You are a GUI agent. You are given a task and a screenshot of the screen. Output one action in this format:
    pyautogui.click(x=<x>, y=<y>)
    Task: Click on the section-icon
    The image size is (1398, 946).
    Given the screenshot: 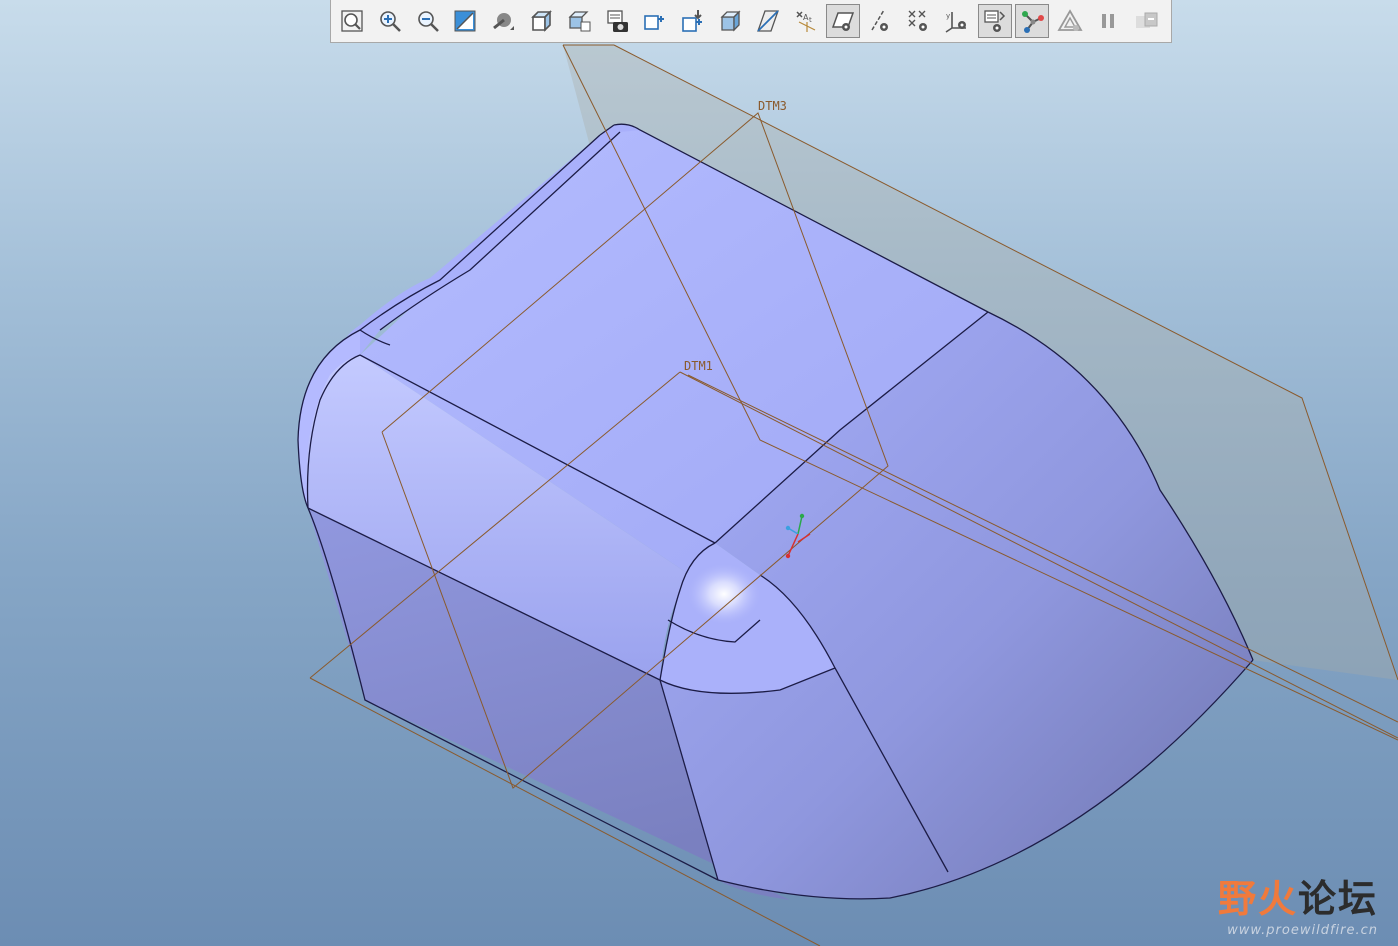 What is the action you would take?
    pyautogui.click(x=767, y=21)
    